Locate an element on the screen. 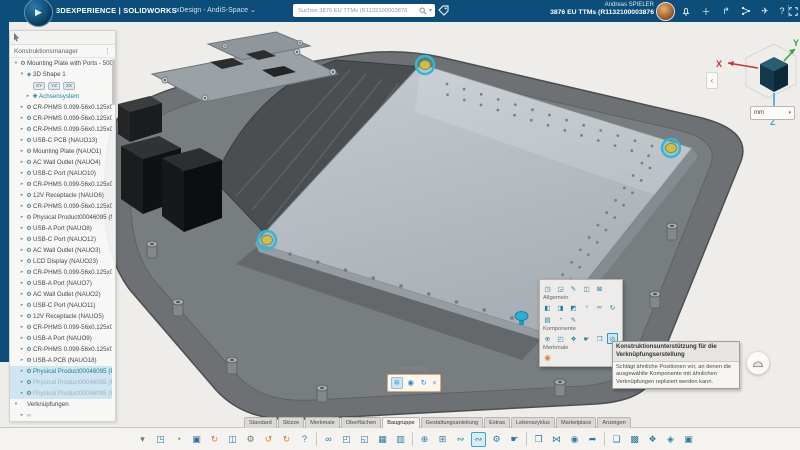 The height and width of the screenshot is (450, 800). search-scope-chevron-icon: ▾ is located at coordinates (430, 10).